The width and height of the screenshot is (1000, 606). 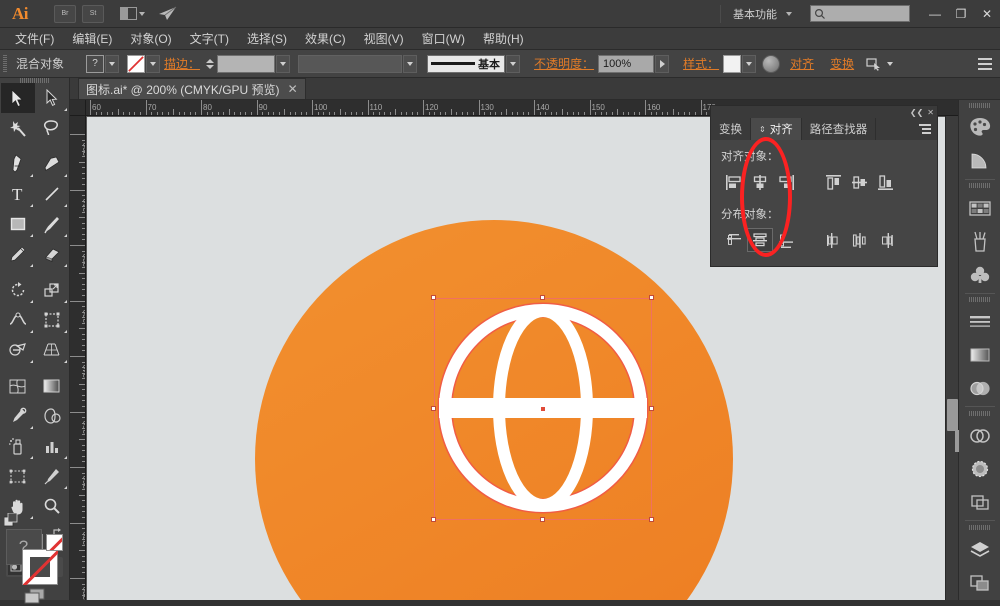 I want to click on dock-group-1-grip, so click(x=979, y=105).